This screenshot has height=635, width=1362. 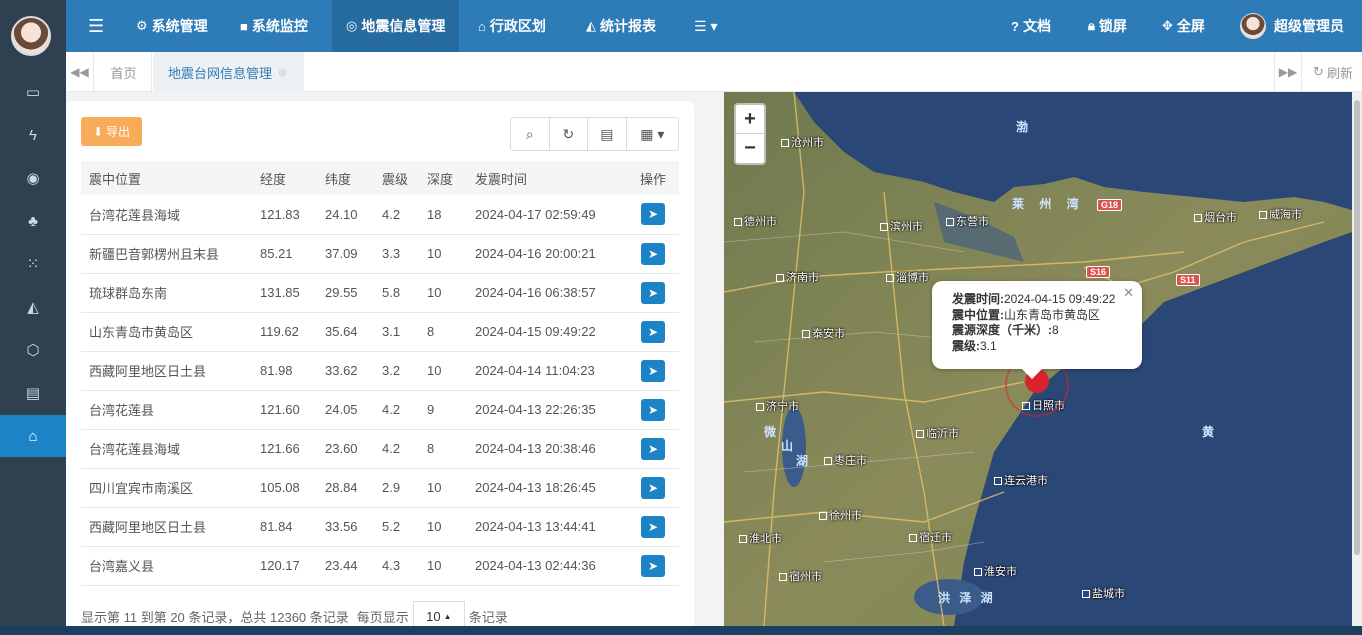 I want to click on columns-dropdown-icon: ▦ ▾, so click(x=652, y=134).